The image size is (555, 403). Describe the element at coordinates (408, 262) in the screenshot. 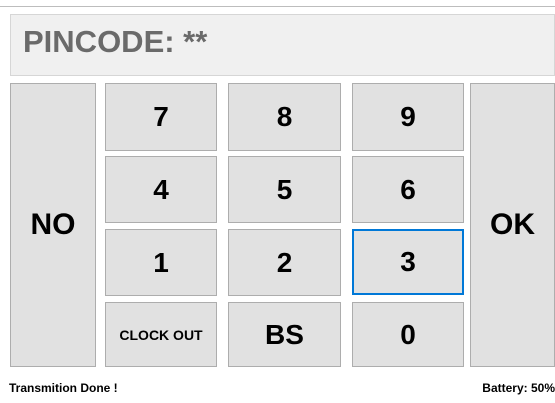

I see `key-3-button: 3` at that location.